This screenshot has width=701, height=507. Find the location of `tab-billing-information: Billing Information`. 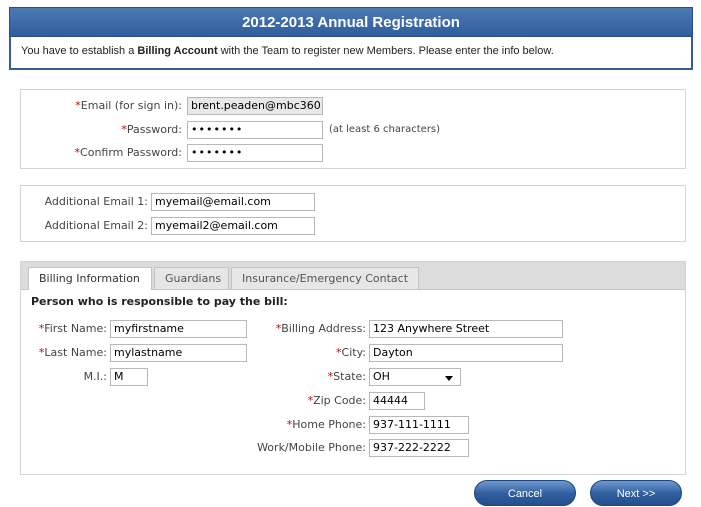

tab-billing-information: Billing Information is located at coordinates (90, 278).